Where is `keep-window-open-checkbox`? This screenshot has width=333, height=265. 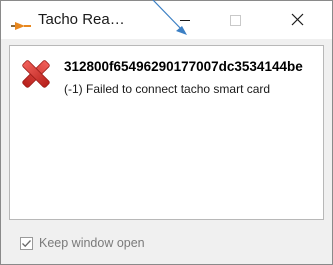 keep-window-open-checkbox is located at coordinates (26, 243).